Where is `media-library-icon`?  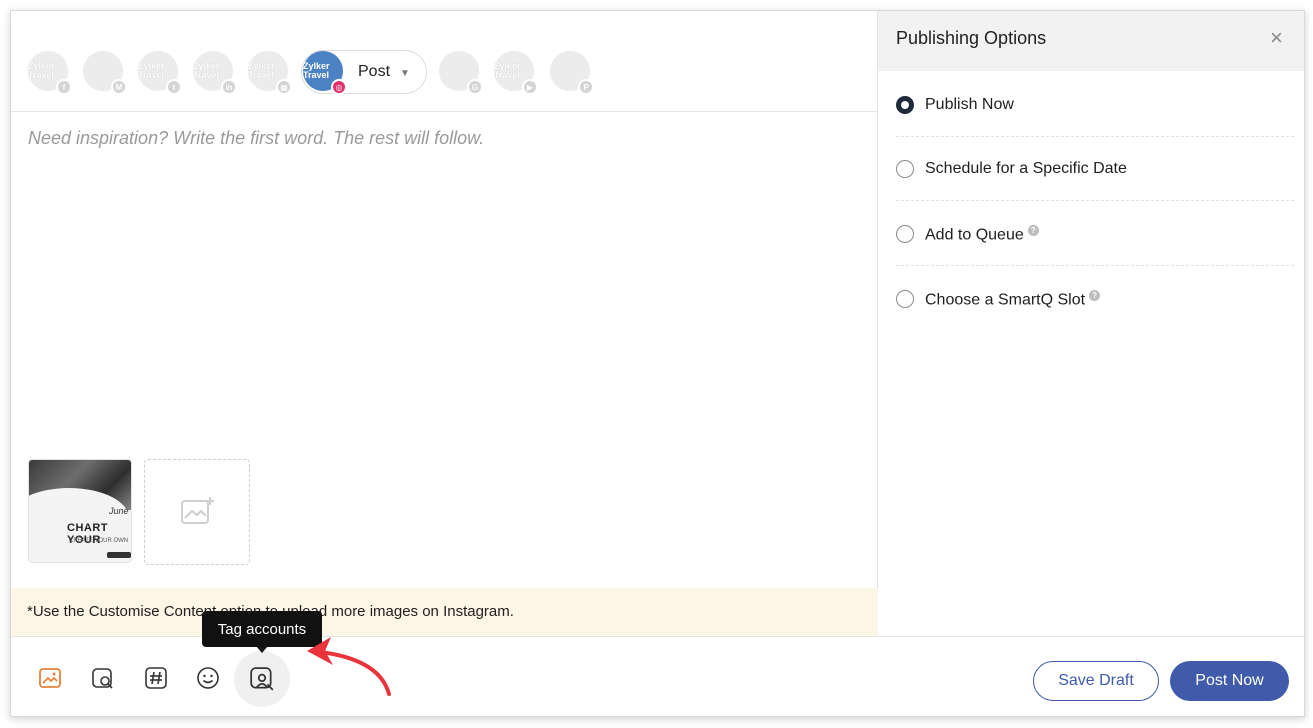 media-library-icon is located at coordinates (102, 678).